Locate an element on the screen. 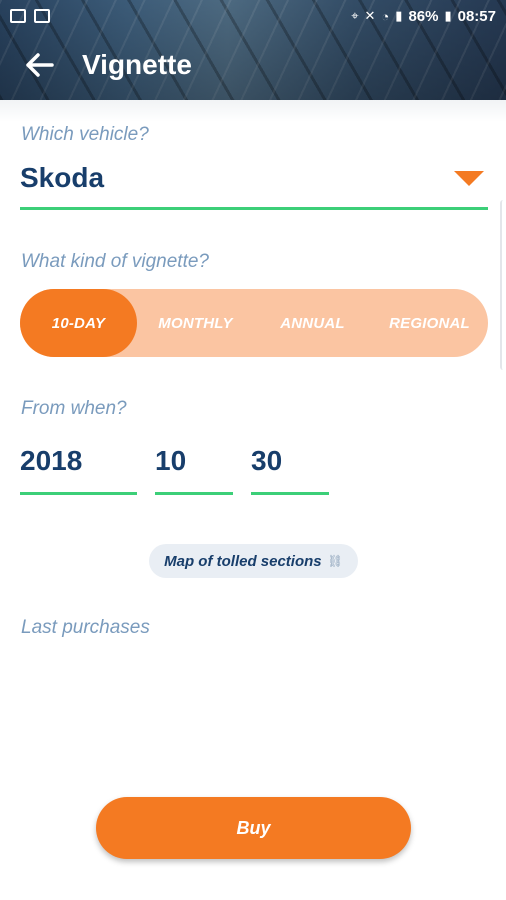  buy-button: Buy is located at coordinates (253, 828).